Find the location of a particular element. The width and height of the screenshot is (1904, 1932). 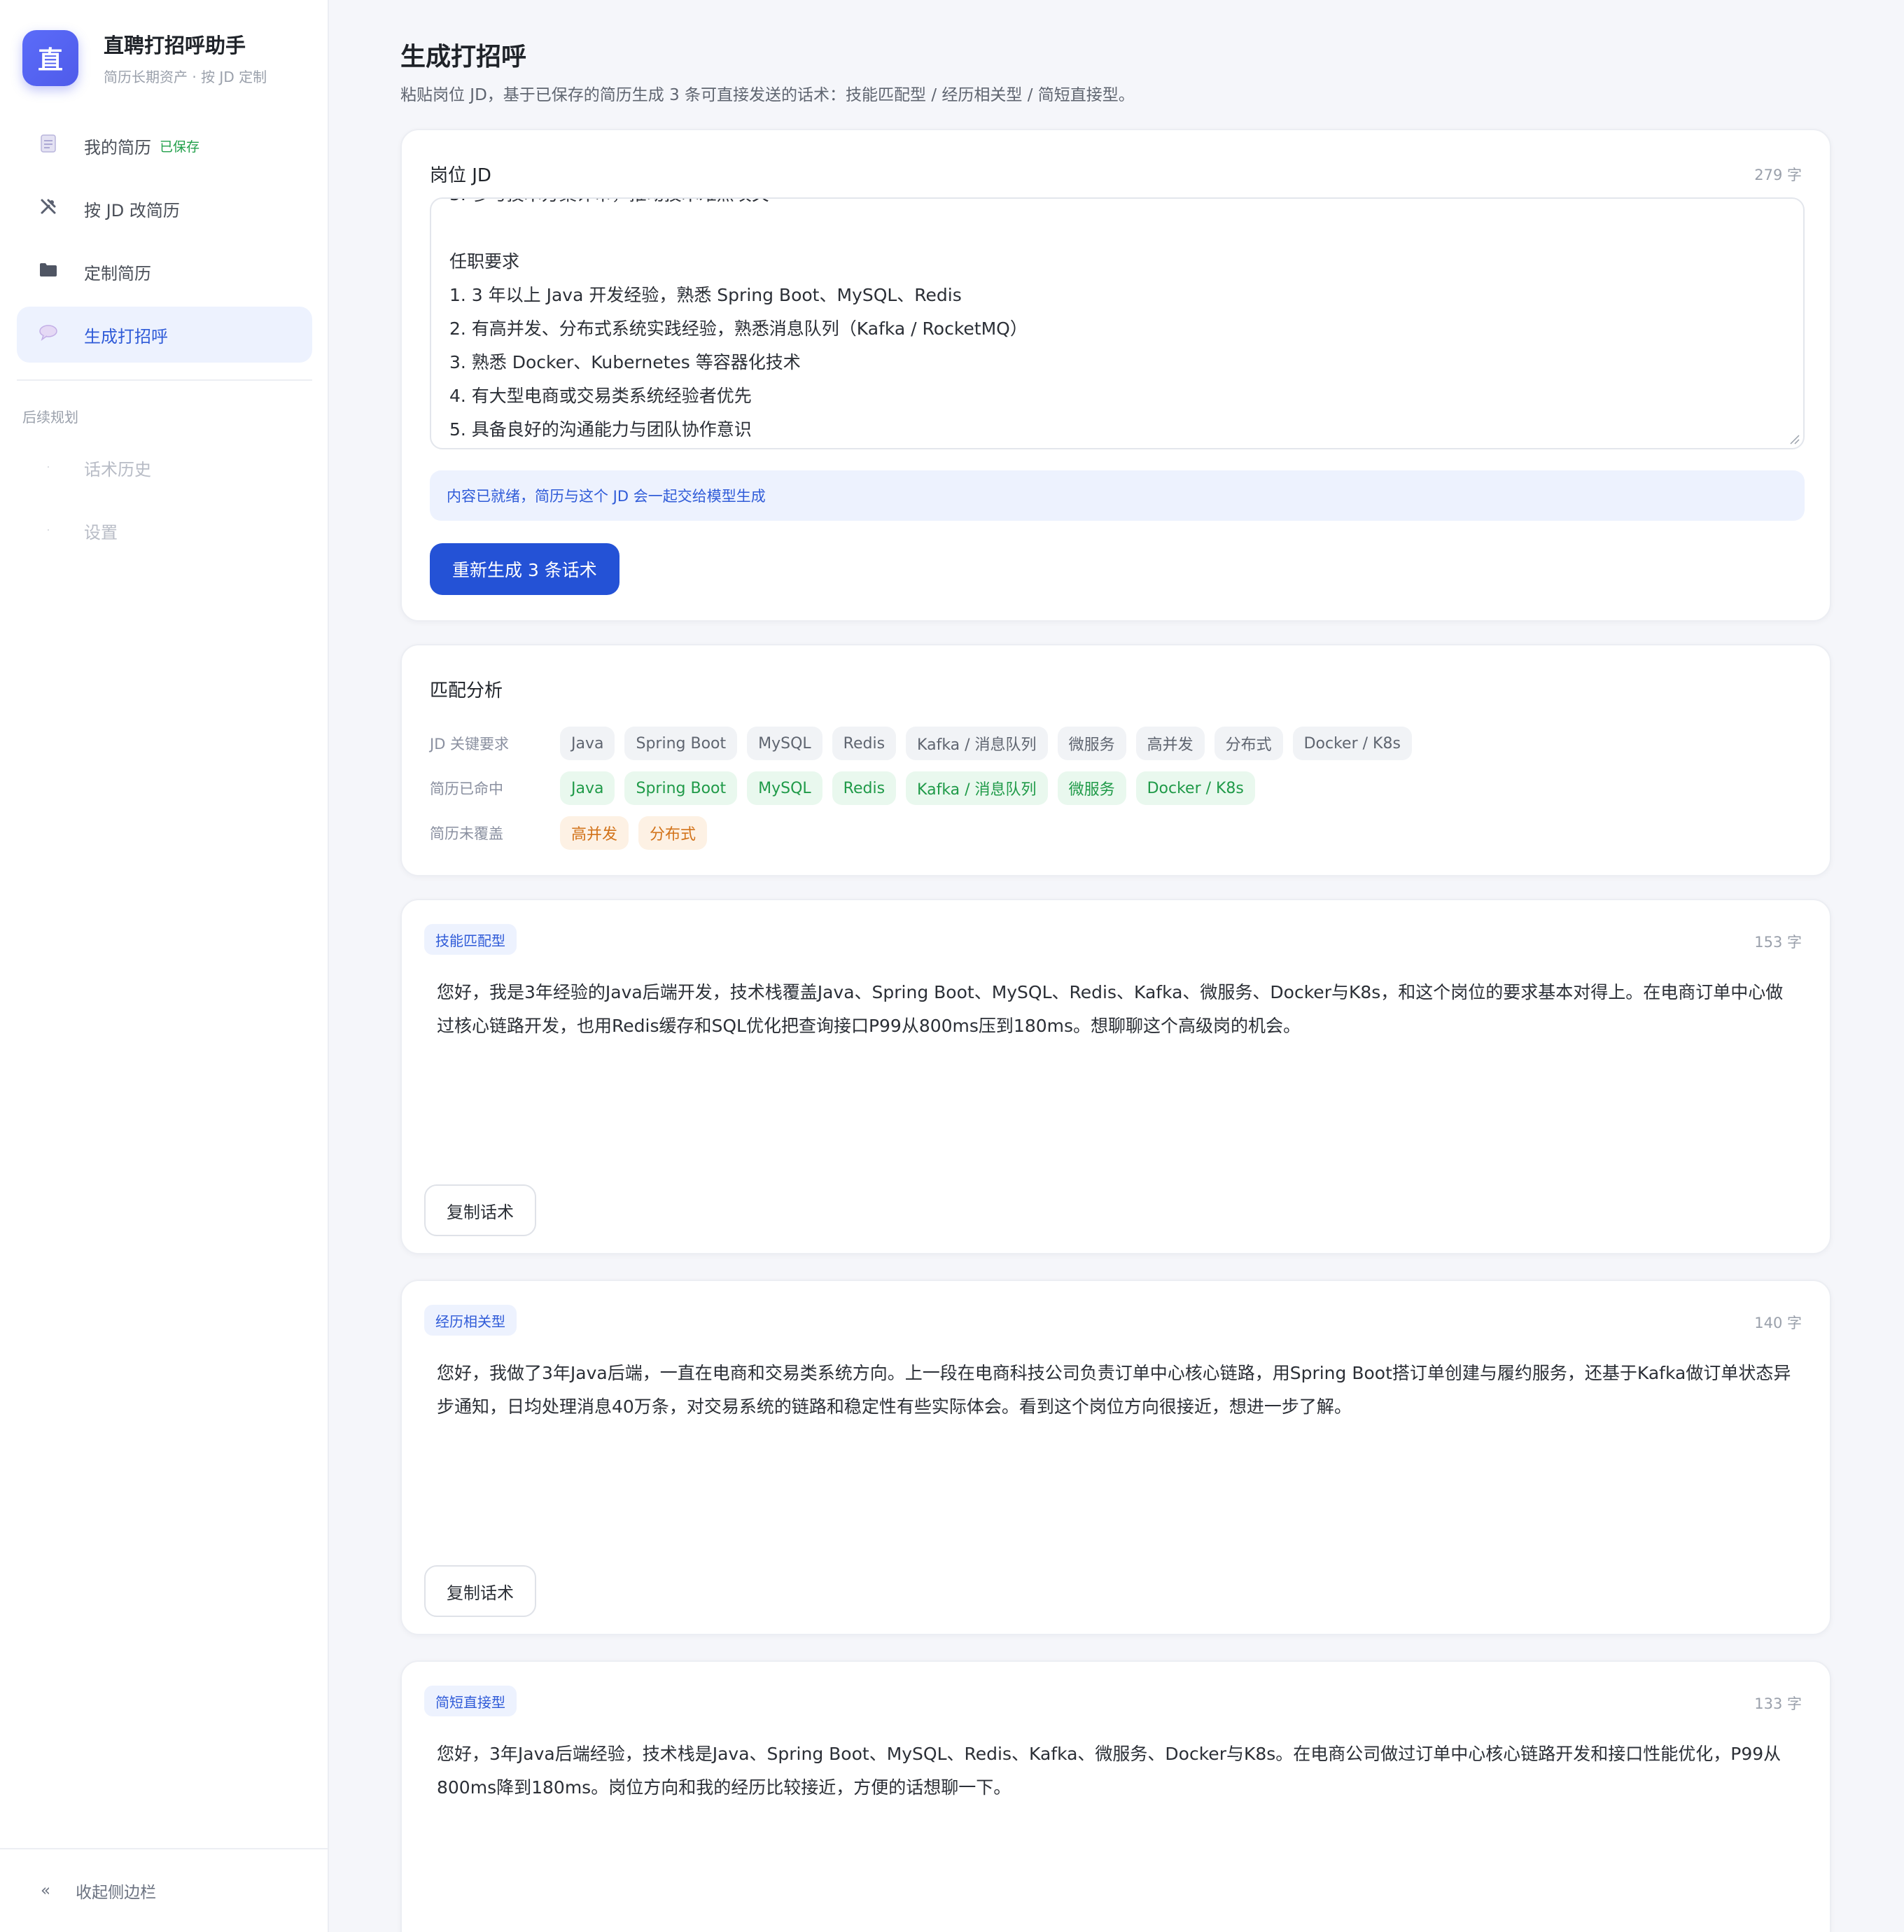

sidebar-item-label: 生成打招呼 is located at coordinates (126, 336).